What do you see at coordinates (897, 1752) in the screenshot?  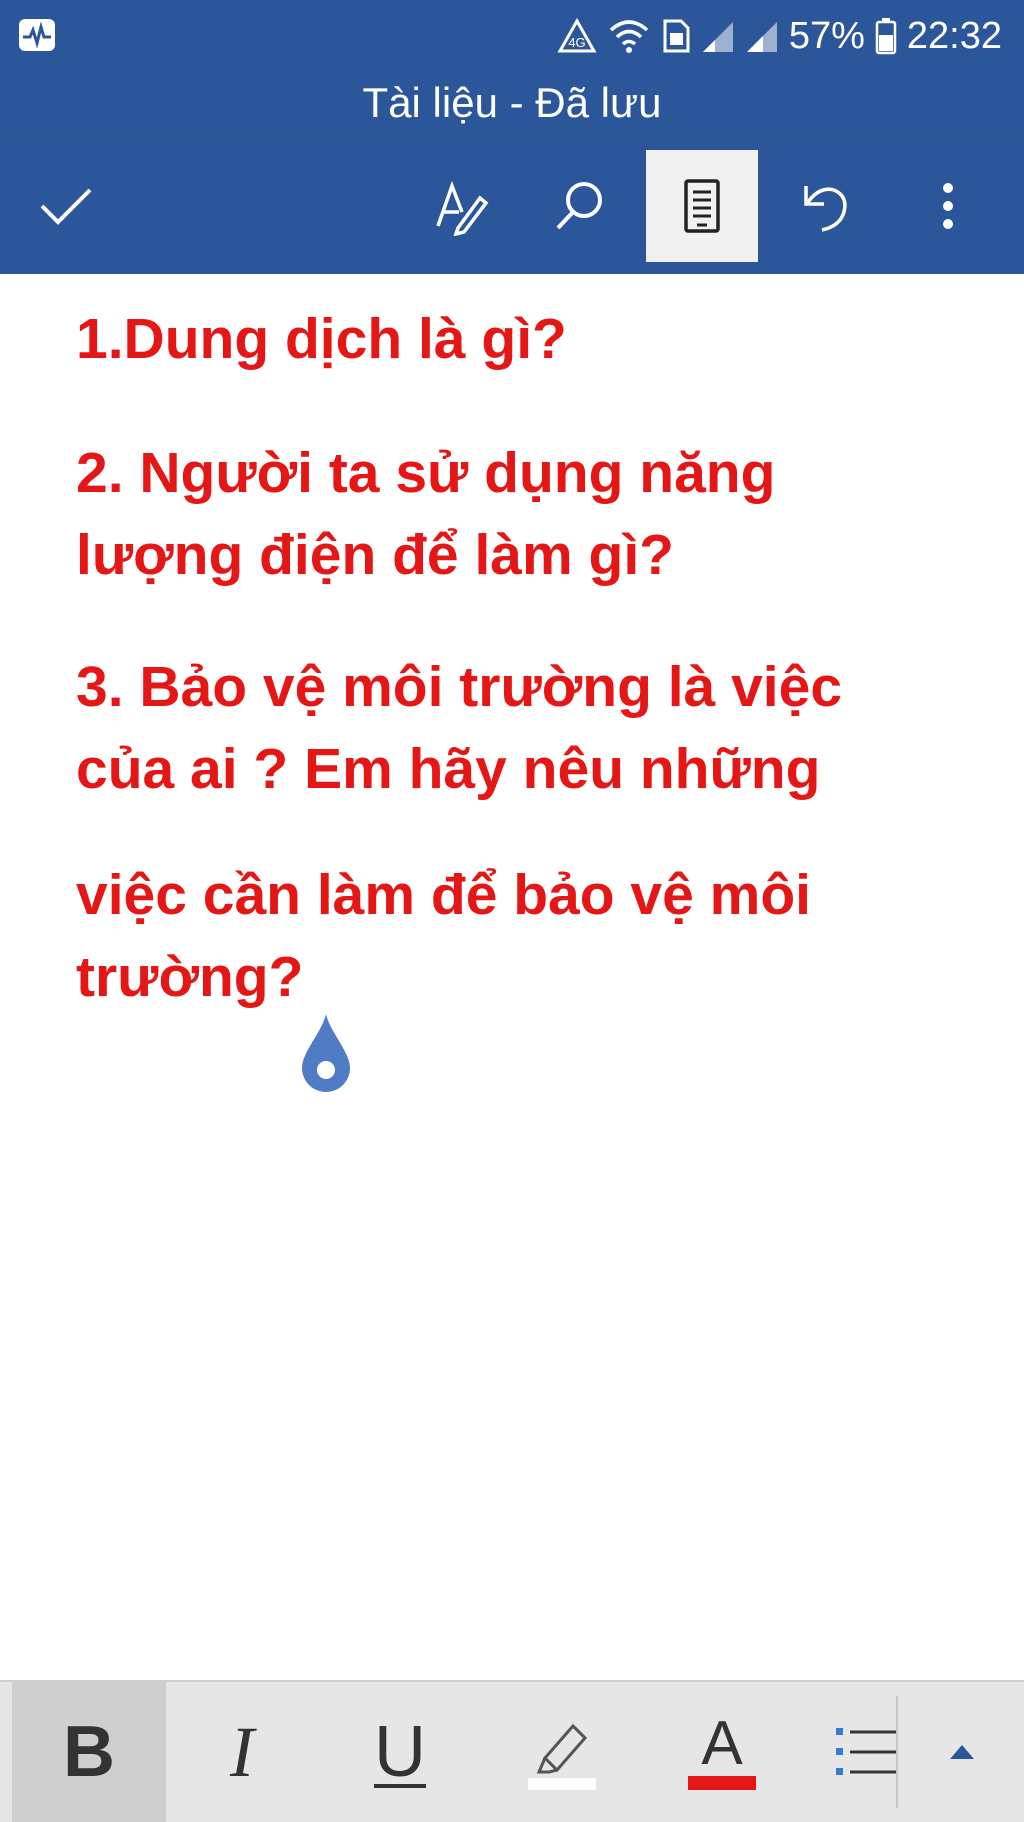 I see `toolbar-separator` at bounding box center [897, 1752].